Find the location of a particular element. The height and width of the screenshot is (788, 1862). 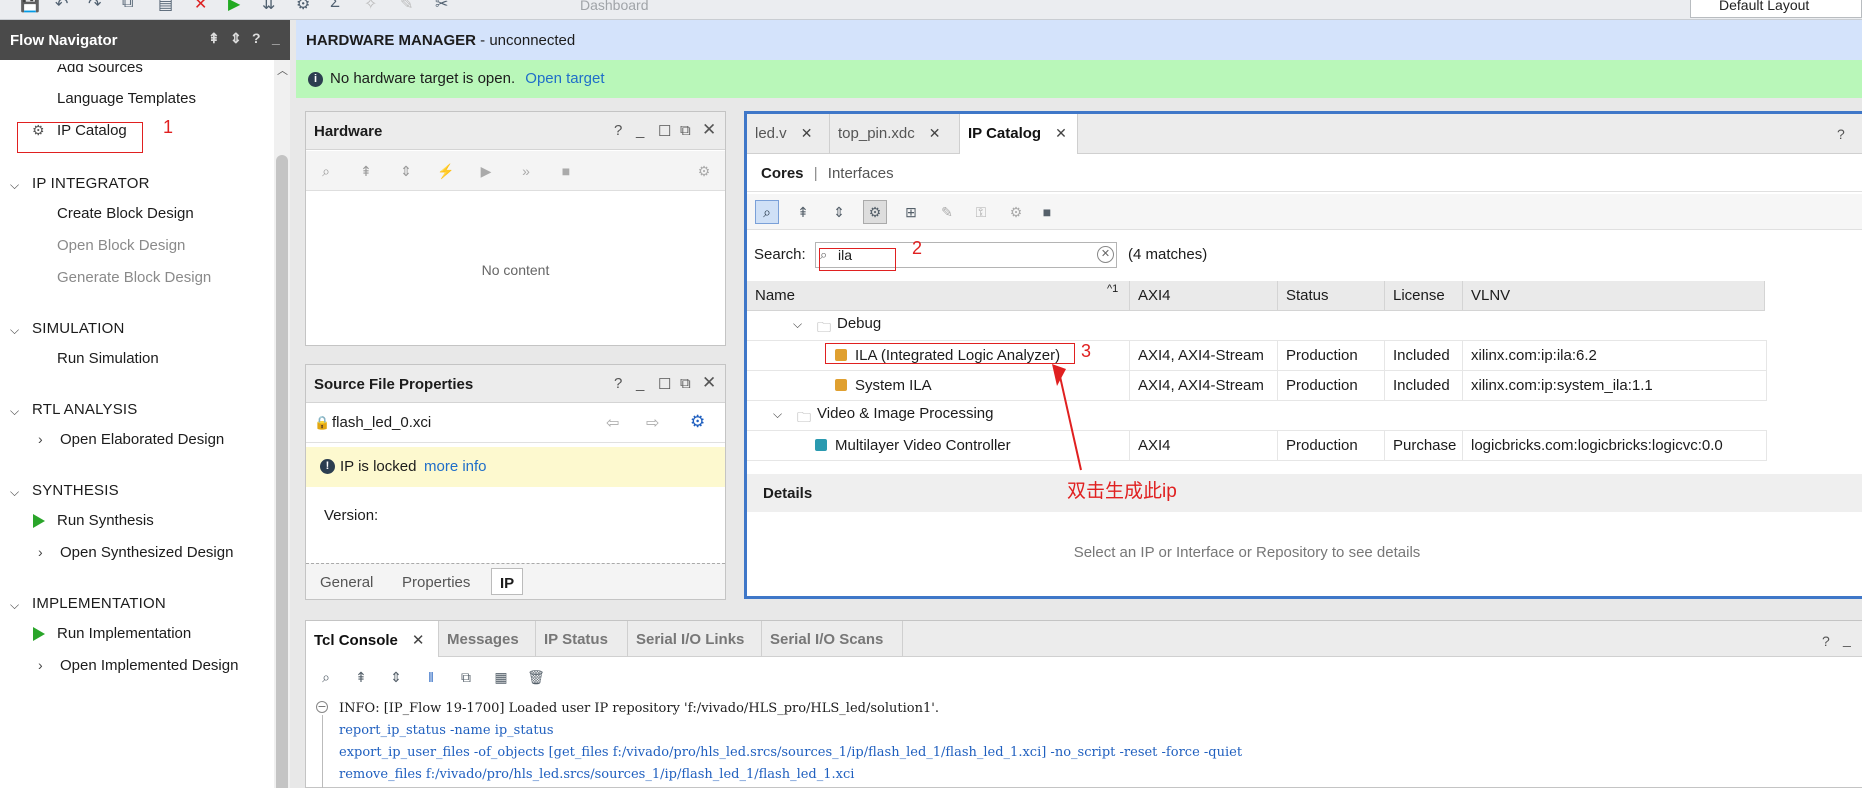

col-status: Status is located at coordinates (1331, 296).